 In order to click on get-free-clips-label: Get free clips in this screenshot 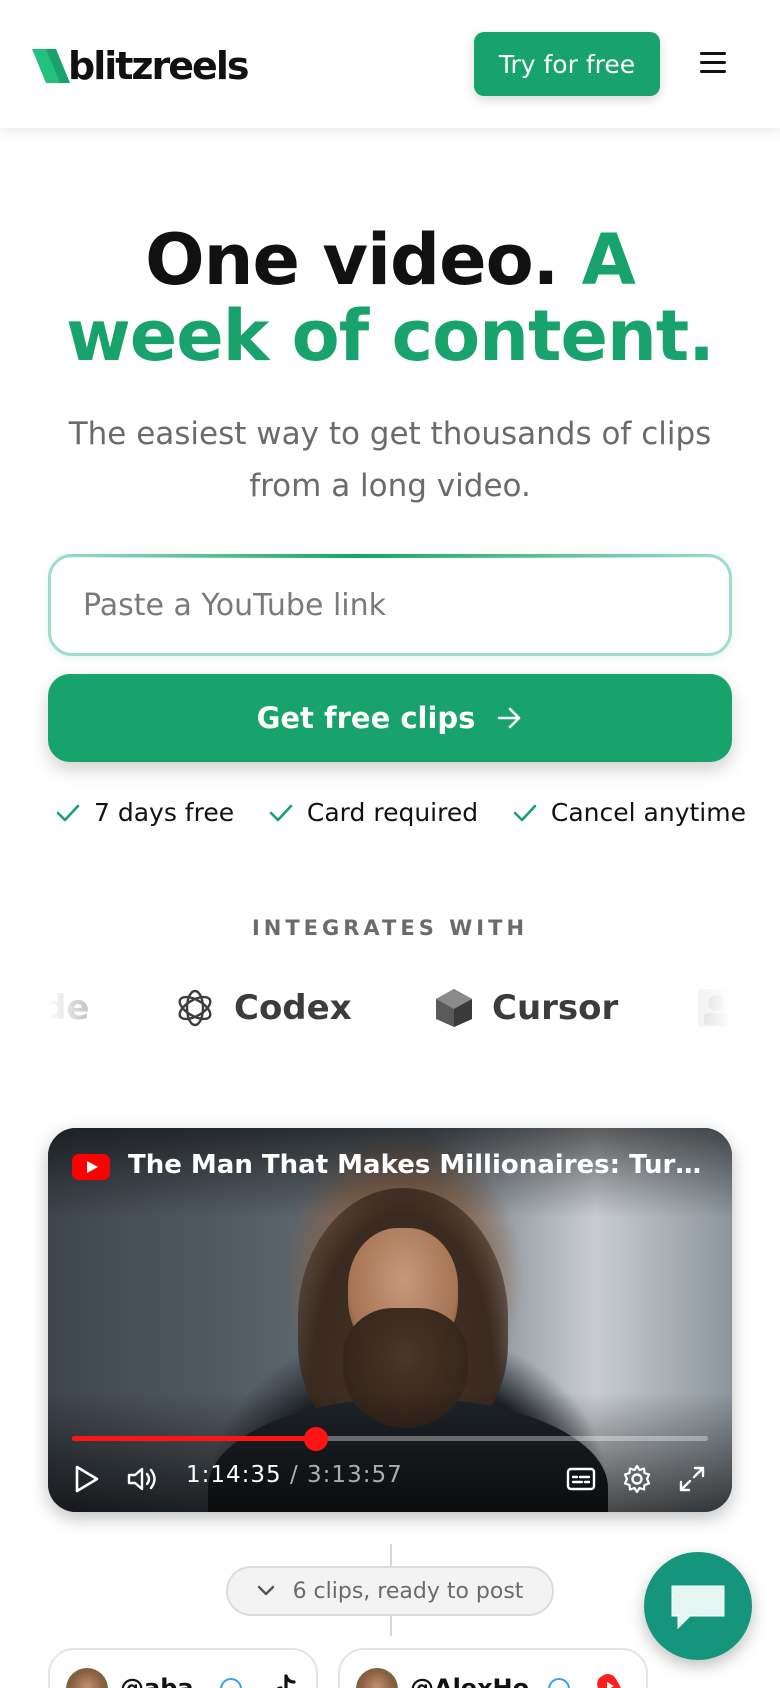, I will do `click(366, 718)`.